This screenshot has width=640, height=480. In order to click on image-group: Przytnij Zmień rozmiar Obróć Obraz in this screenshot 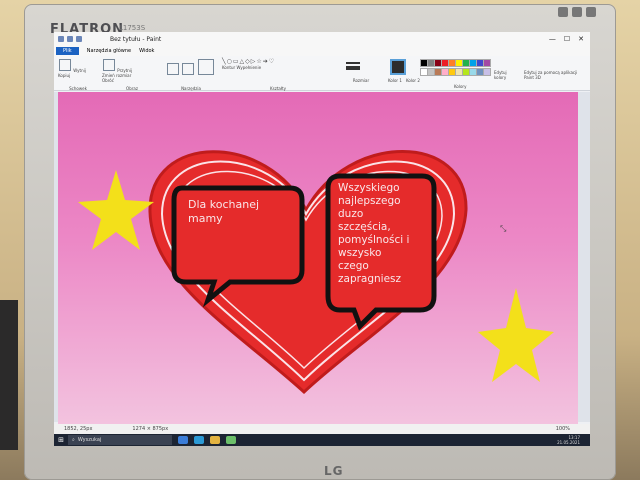, I will do `click(132, 74)`.